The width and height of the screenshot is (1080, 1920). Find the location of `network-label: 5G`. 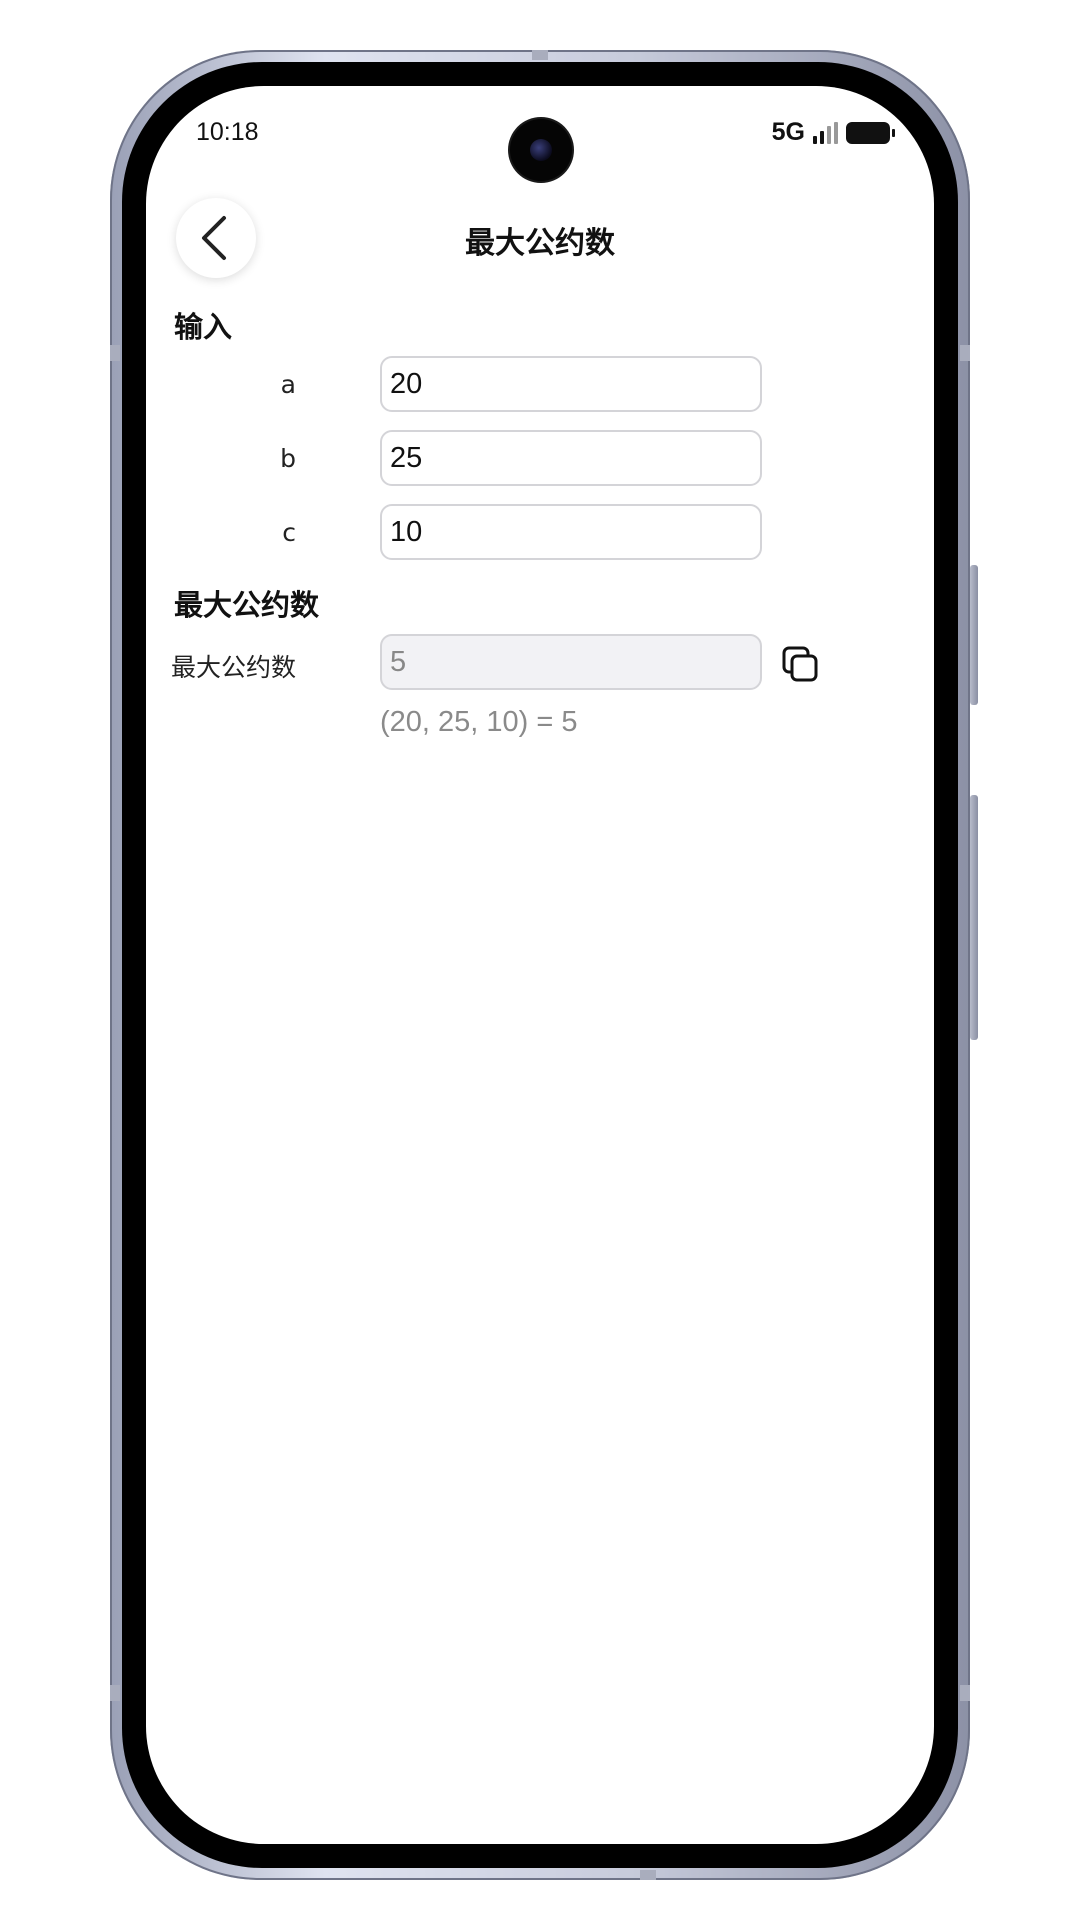

network-label: 5G is located at coordinates (788, 132).